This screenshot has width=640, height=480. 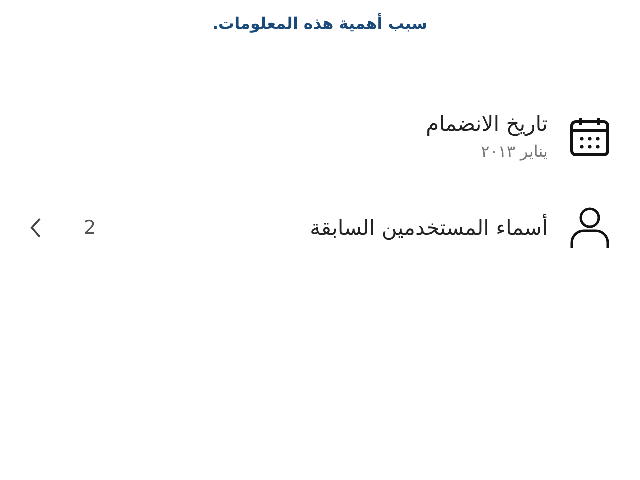 I want to click on chevron-icon, so click(x=36, y=228).